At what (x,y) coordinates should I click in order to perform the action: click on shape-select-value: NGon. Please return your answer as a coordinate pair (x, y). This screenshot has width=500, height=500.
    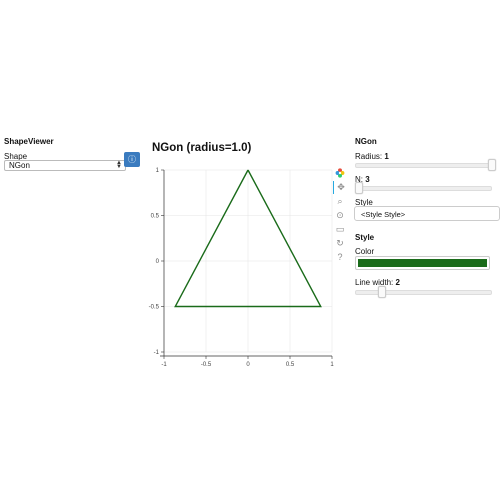
    Looking at the image, I should click on (19, 165).